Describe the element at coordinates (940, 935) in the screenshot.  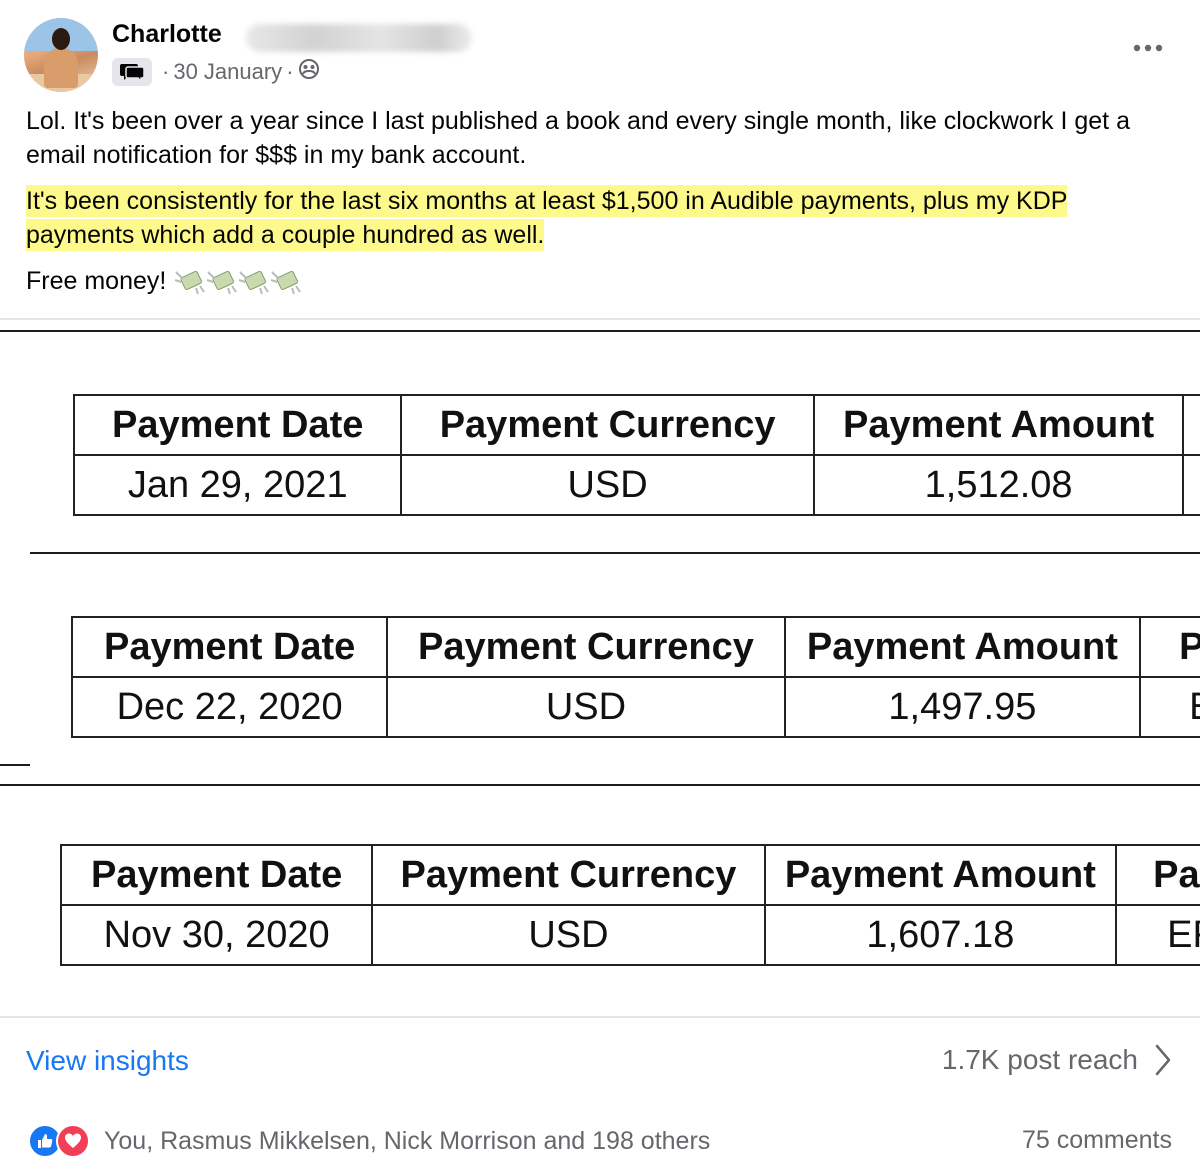
I see `table-cell: 1,607.18` at that location.